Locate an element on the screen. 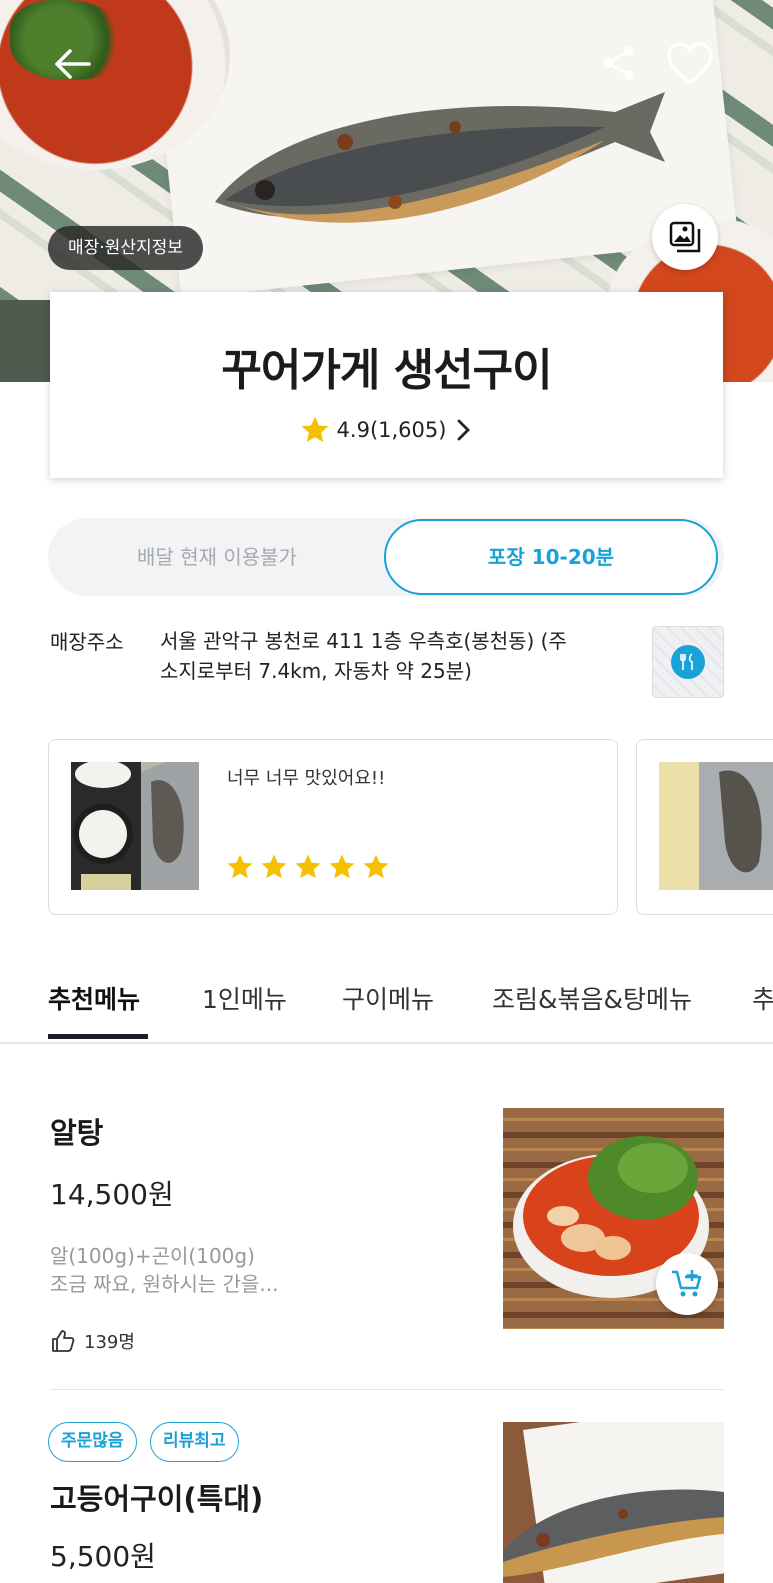 The width and height of the screenshot is (773, 1583). menu-item-name: 고등어구이(특대) is located at coordinates (157, 1499).